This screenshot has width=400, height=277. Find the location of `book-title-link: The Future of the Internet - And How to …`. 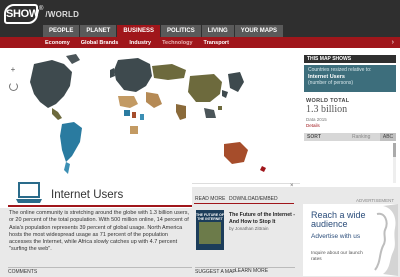

book-title-link: The Future of the Internet - And How to … is located at coordinates (263, 218).